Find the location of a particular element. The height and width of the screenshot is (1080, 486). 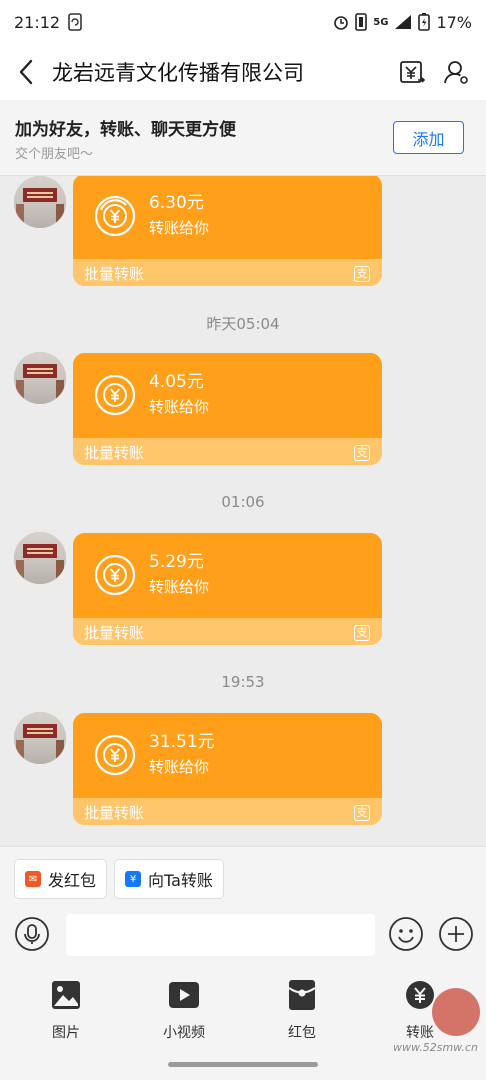

transfer-button is located at coordinates (412, 72).